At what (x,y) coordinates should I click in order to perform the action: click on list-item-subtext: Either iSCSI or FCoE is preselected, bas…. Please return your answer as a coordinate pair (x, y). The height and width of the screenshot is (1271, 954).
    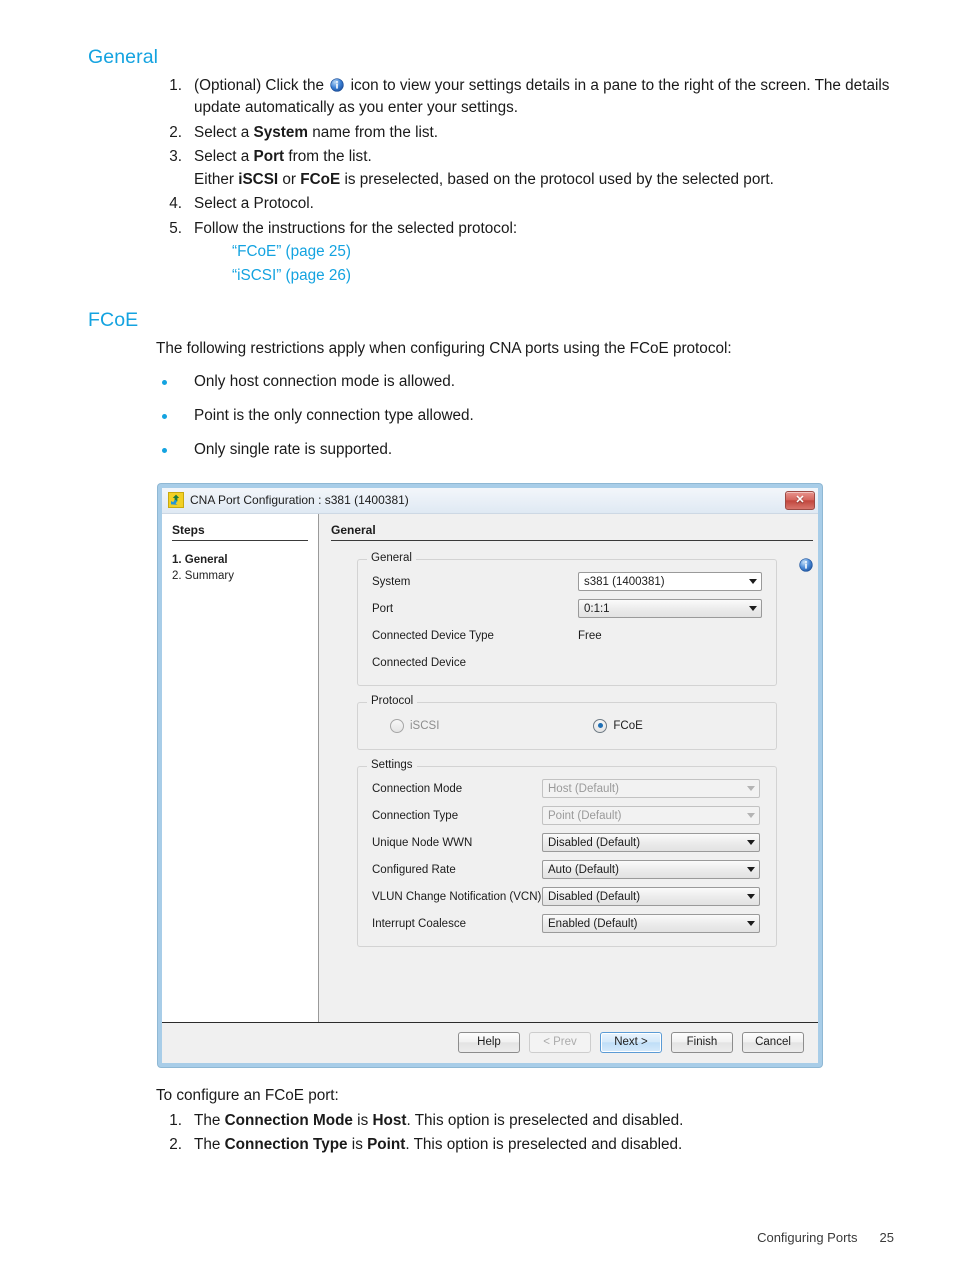
    Looking at the image, I should click on (544, 180).